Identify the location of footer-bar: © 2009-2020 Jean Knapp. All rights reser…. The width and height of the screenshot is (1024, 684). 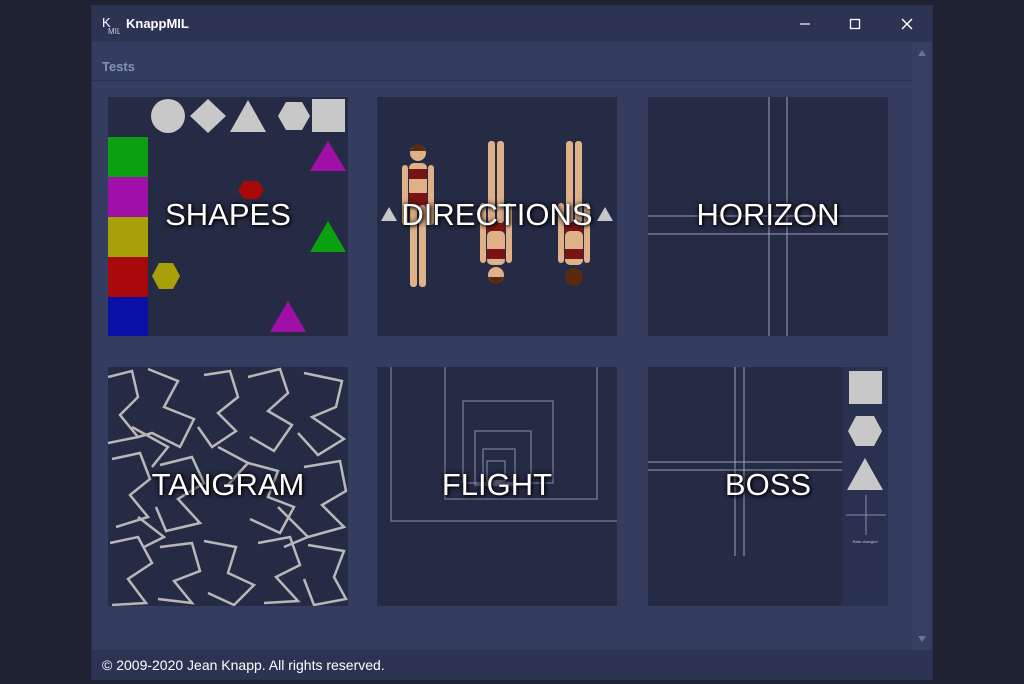
(512, 664).